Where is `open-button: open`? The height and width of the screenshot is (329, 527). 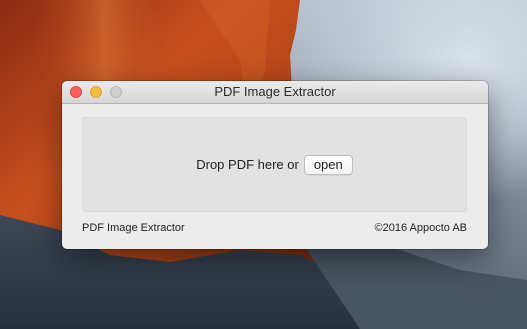
open-button: open is located at coordinates (328, 164).